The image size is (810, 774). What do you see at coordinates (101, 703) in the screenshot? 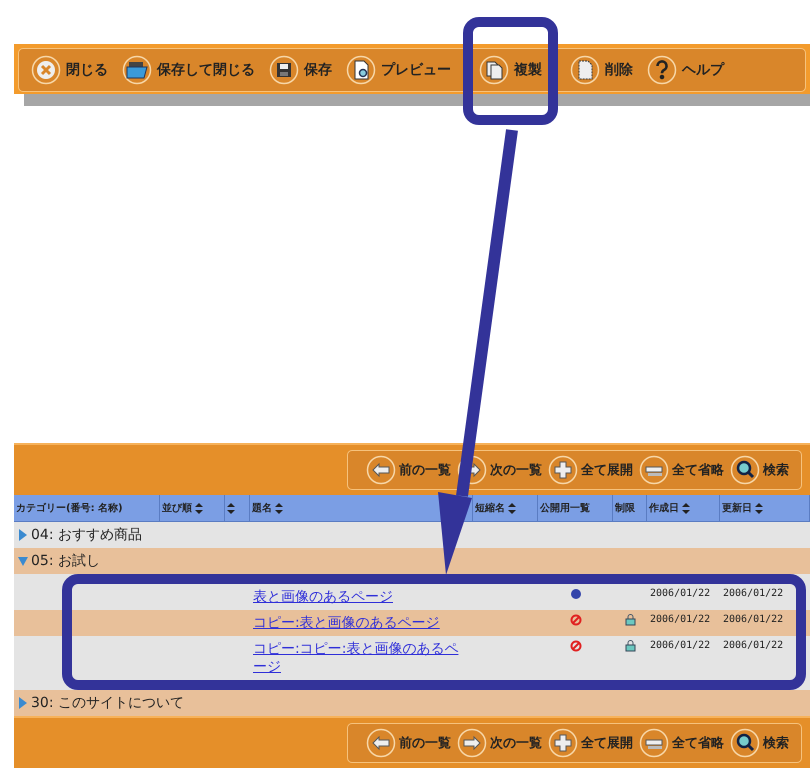
I see `category-toggle: 30: このサイトについて` at bounding box center [101, 703].